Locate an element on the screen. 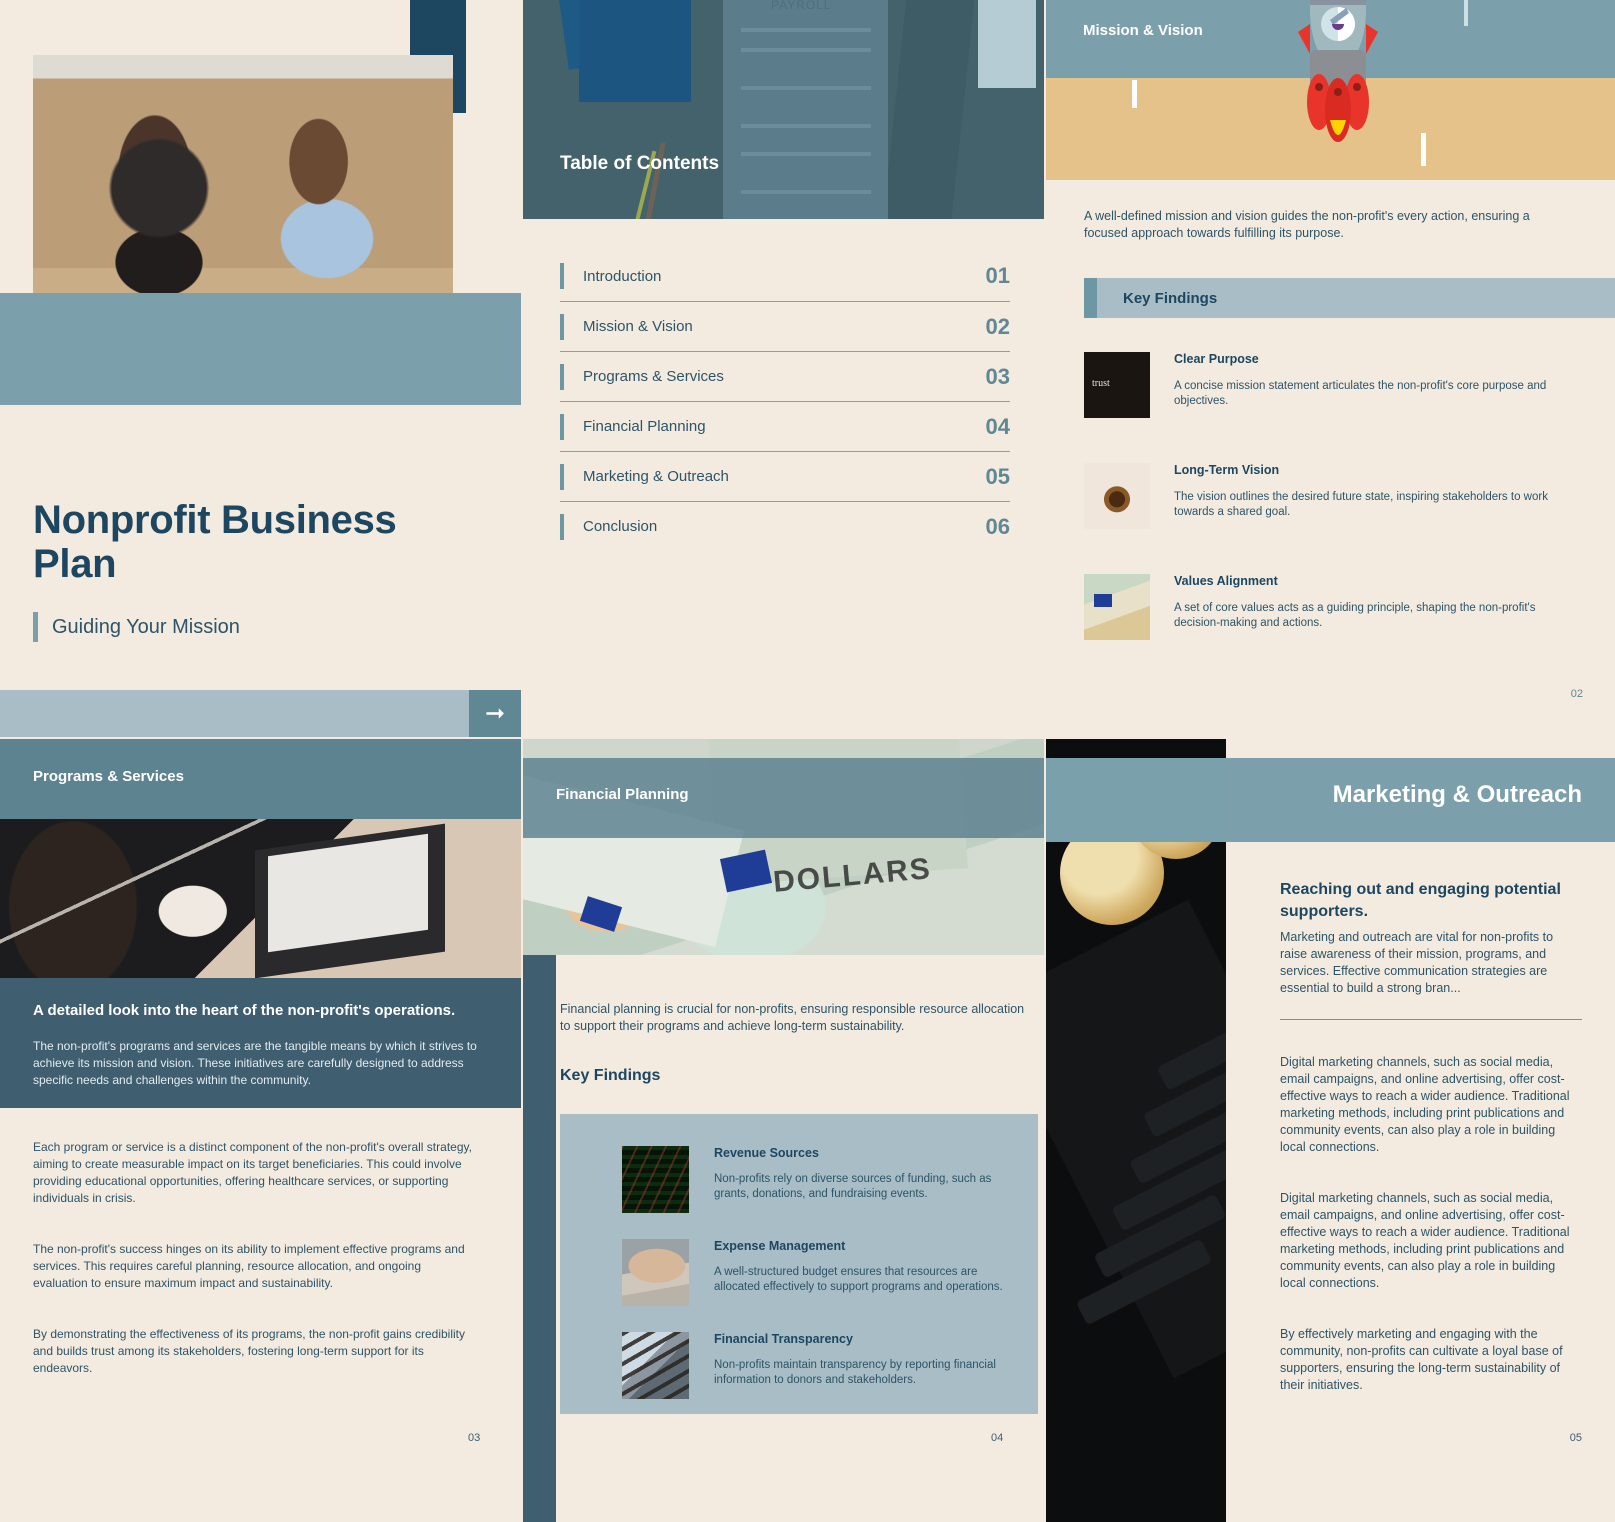 The width and height of the screenshot is (1615, 1522). rocket-icon is located at coordinates (1338, 71).